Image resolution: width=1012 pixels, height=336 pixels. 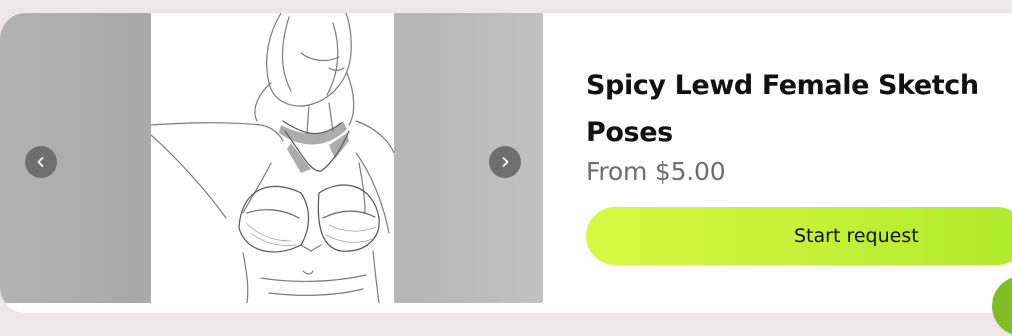 I want to click on carousel-next-button, so click(x=505, y=162).